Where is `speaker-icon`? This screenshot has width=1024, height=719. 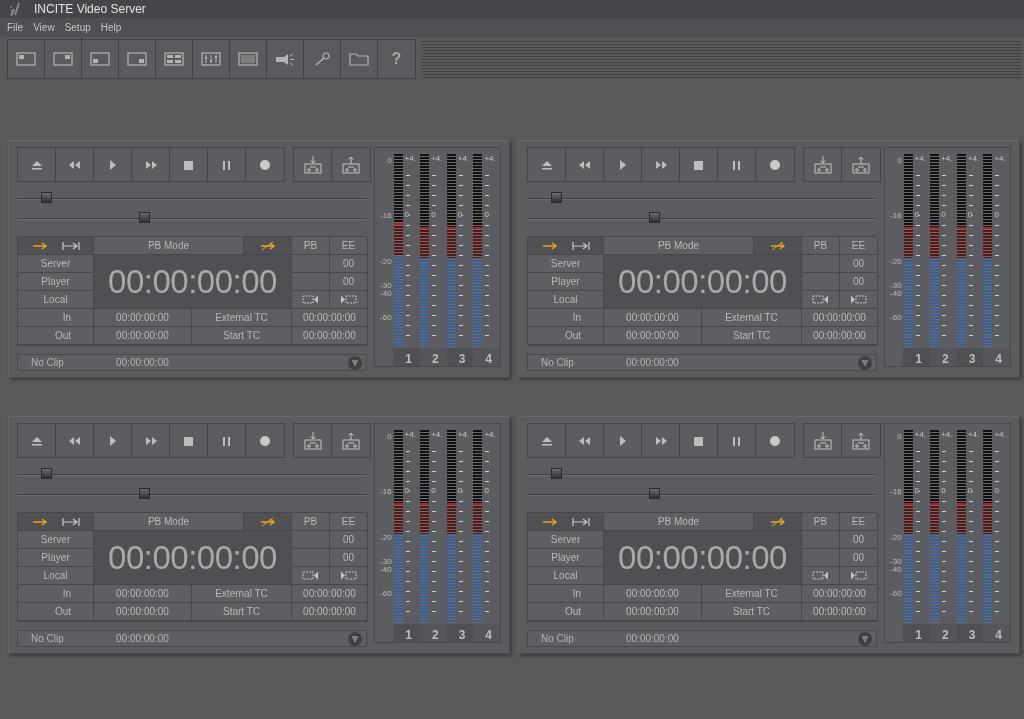
speaker-icon is located at coordinates (285, 59).